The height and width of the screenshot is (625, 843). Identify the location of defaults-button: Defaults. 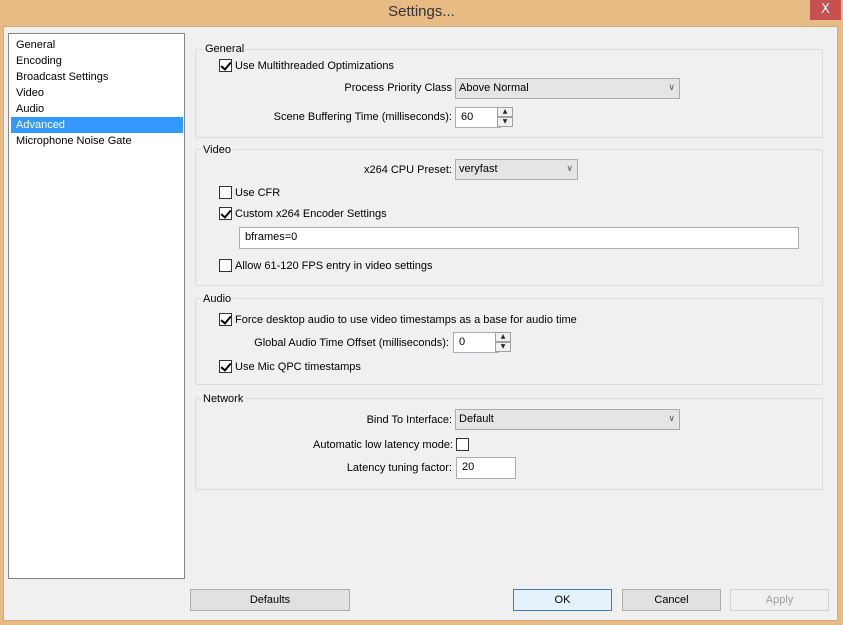
(270, 600).